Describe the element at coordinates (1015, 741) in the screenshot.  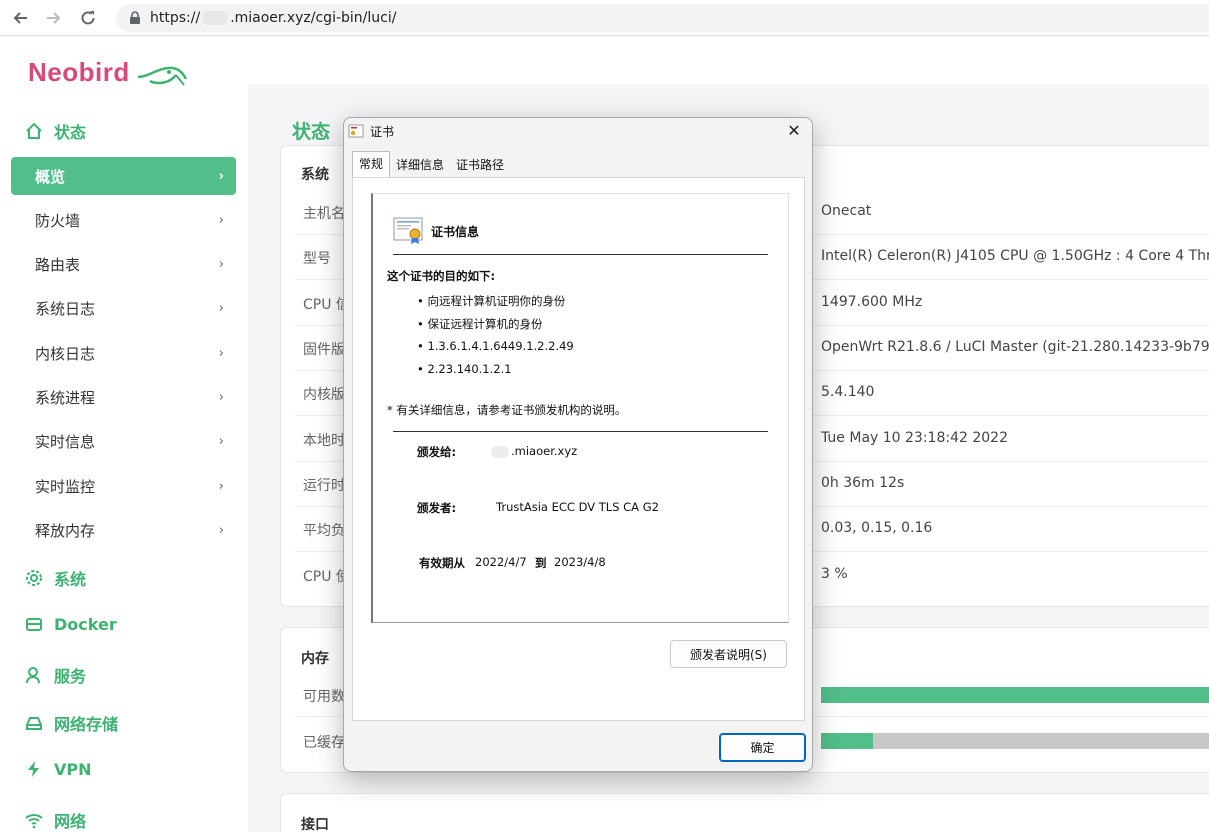
I see `memory-cached-bar` at that location.